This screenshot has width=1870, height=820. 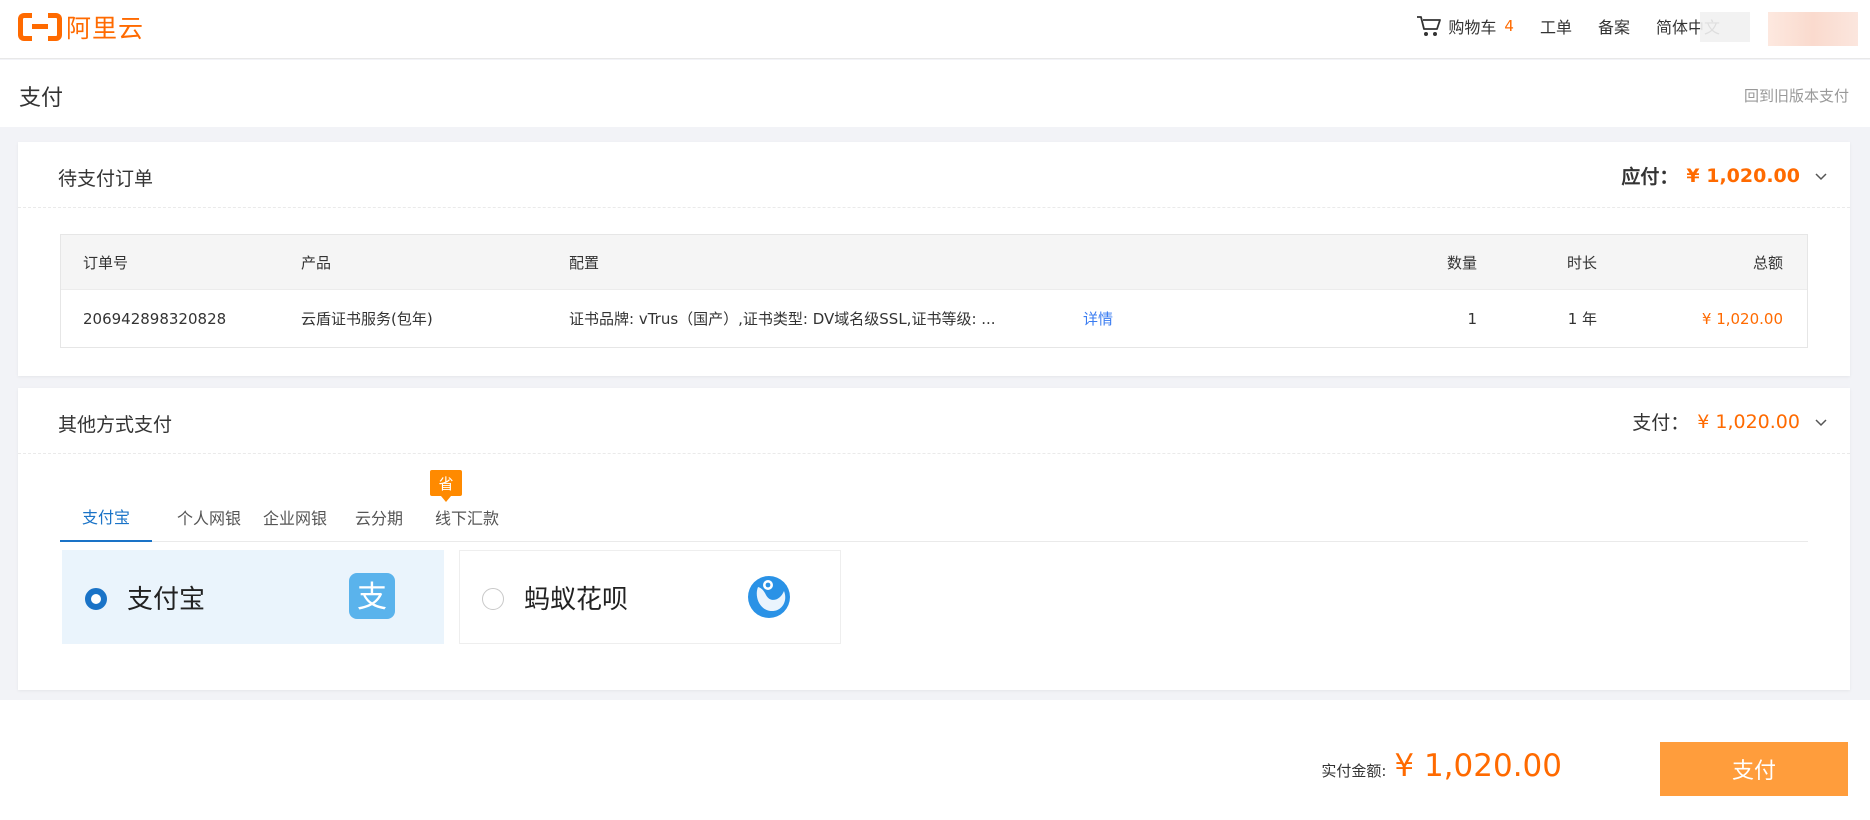 What do you see at coordinates (316, 262) in the screenshot?
I see `col-product: 产品` at bounding box center [316, 262].